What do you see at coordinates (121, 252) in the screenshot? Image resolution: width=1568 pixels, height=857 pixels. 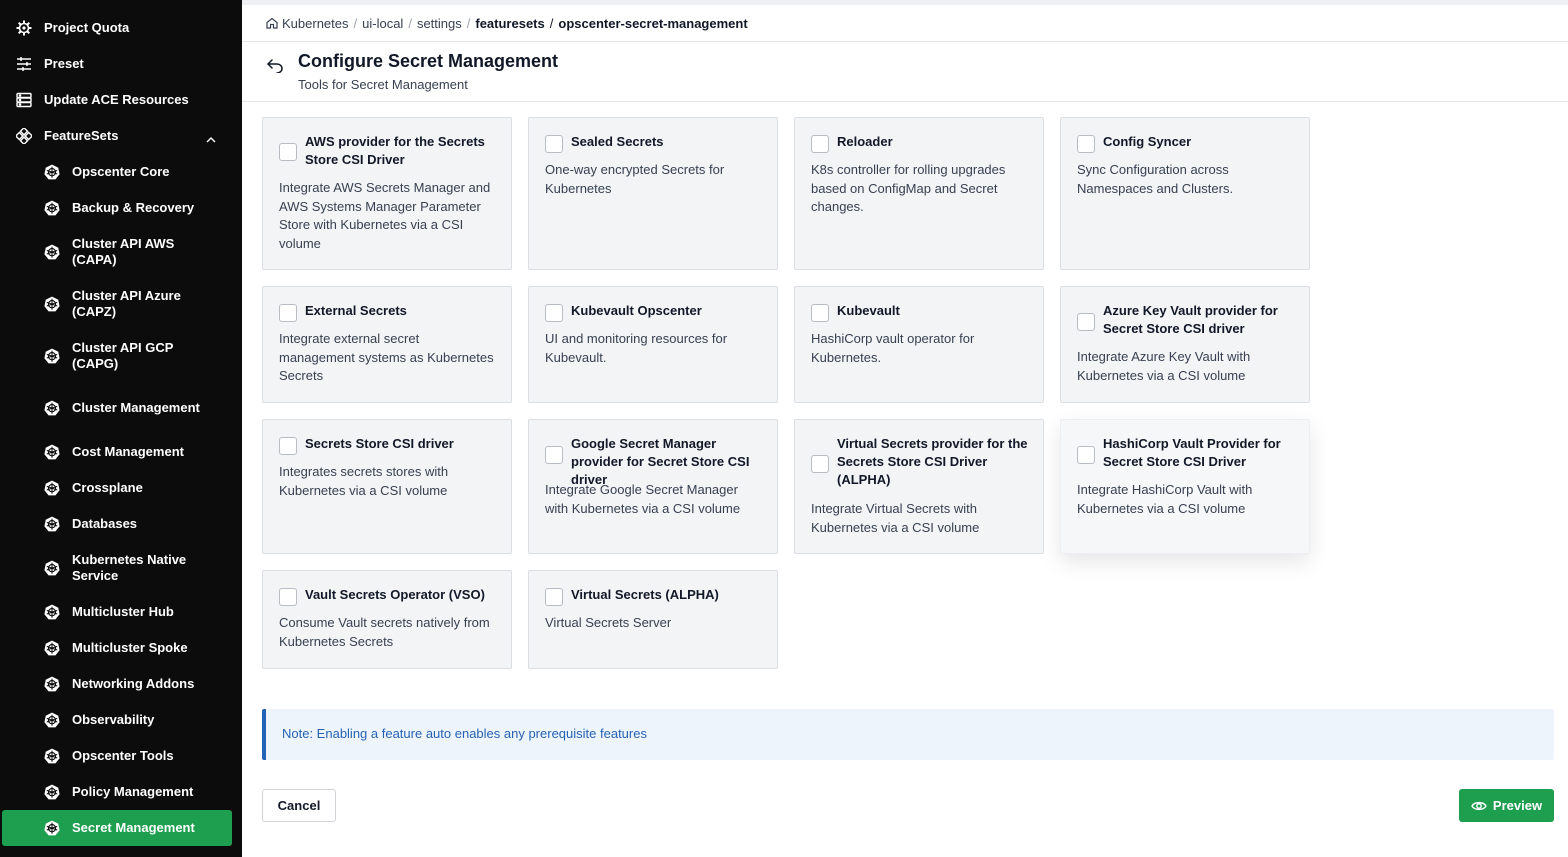 I see `sidebar-item-cluster-api-aws-capa: Cluster API AWS (CAPA)` at bounding box center [121, 252].